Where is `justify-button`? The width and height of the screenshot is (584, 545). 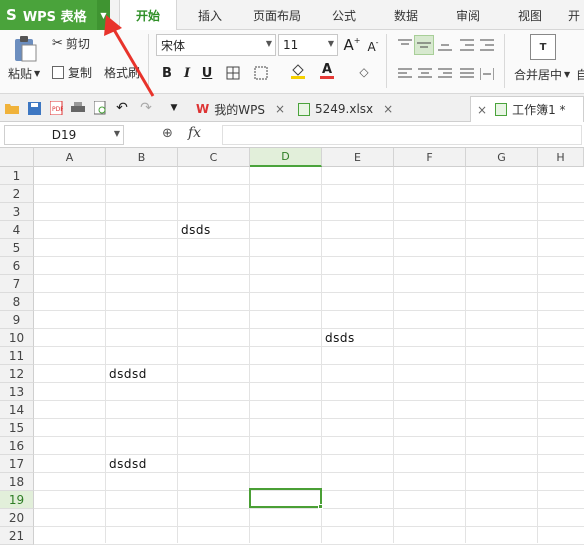
justify-button is located at coordinates (467, 74).